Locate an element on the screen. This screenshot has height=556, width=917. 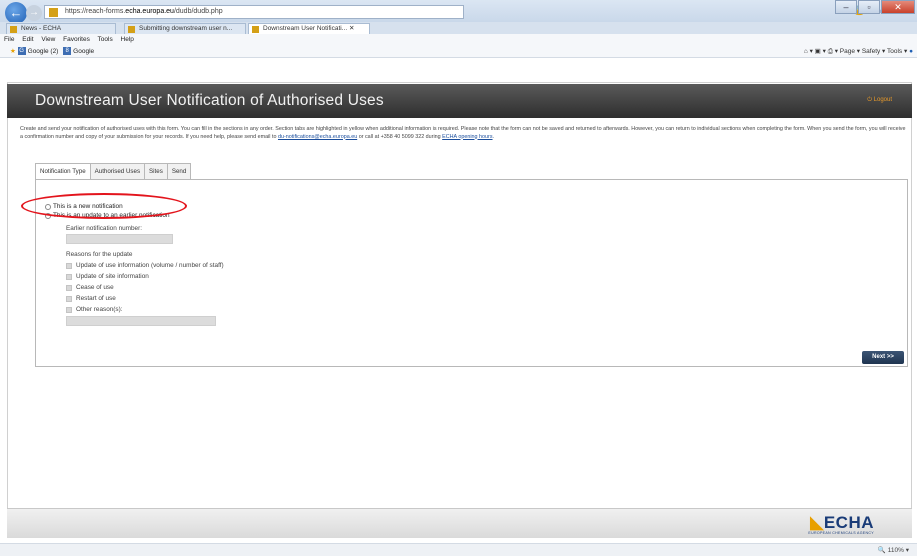
echa-flag-icon: ◣ is located at coordinates (817, 522).